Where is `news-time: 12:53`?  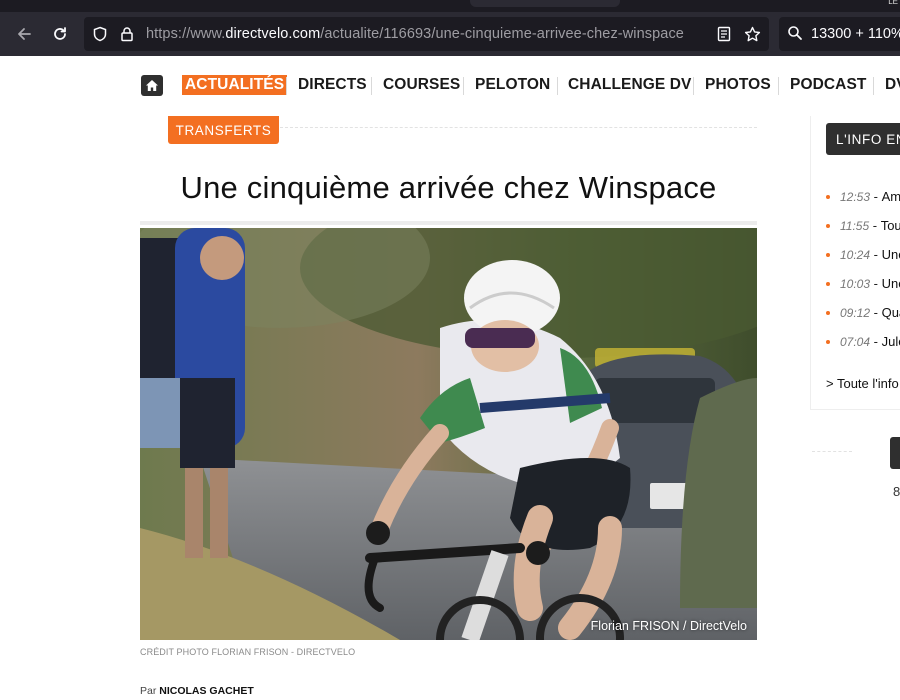
news-time: 12:53 is located at coordinates (855, 196).